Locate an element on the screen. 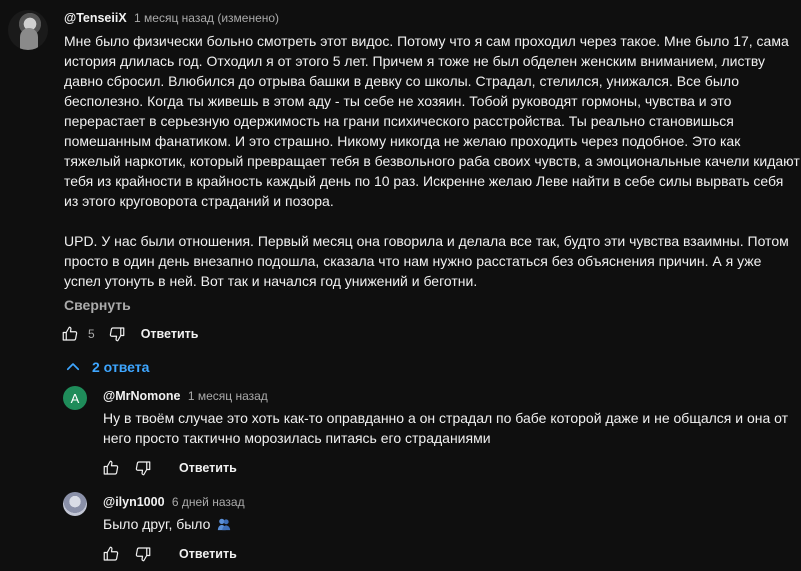 Image resolution: width=801 pixels, height=571 pixels. collapse-button: Свернуть is located at coordinates (97, 305).